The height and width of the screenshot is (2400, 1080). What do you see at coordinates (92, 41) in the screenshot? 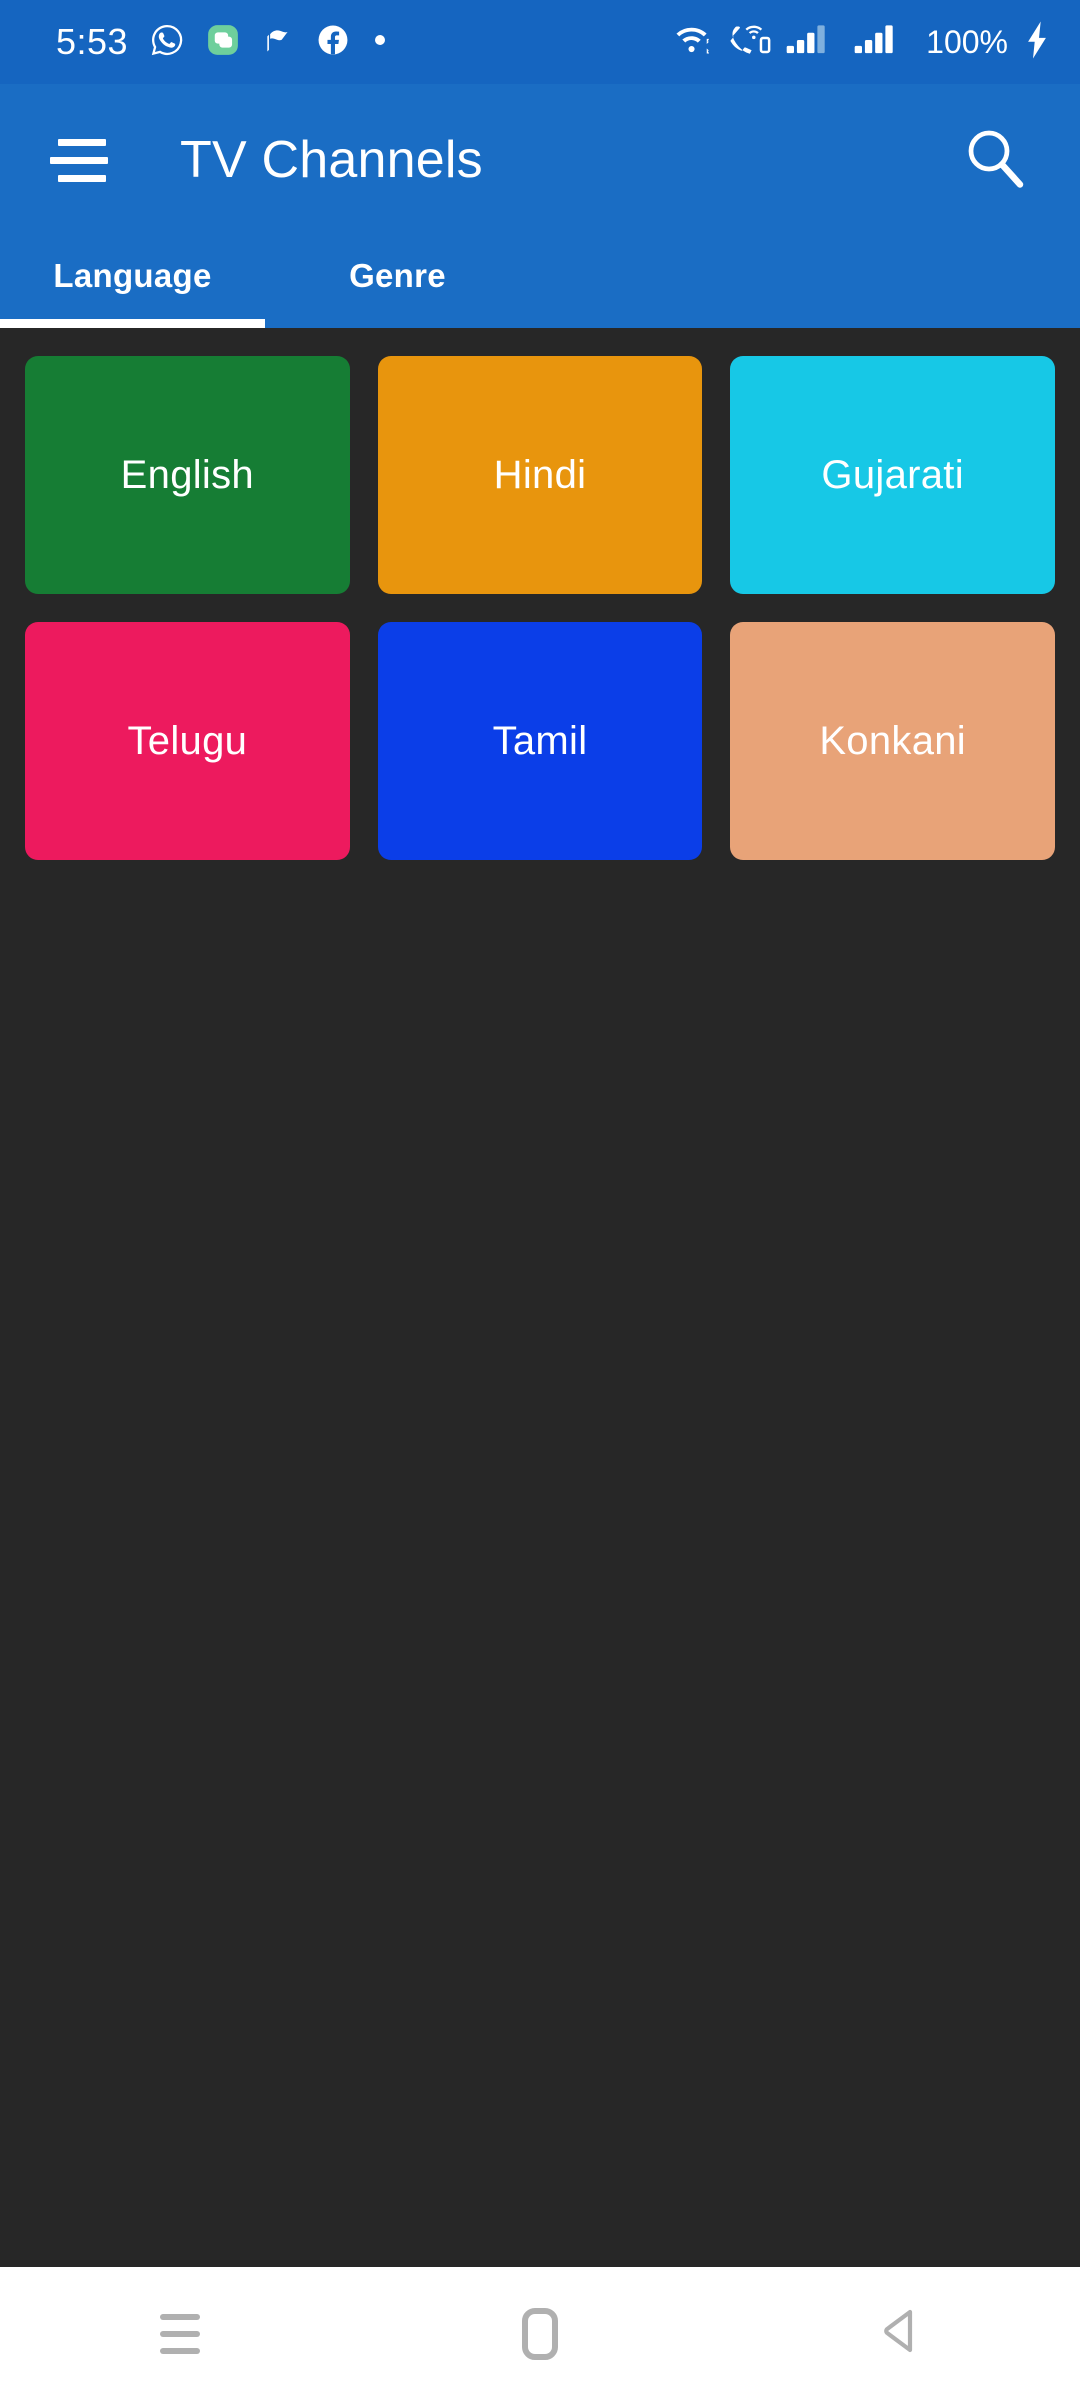
I see `status-clock: 5:53` at bounding box center [92, 41].